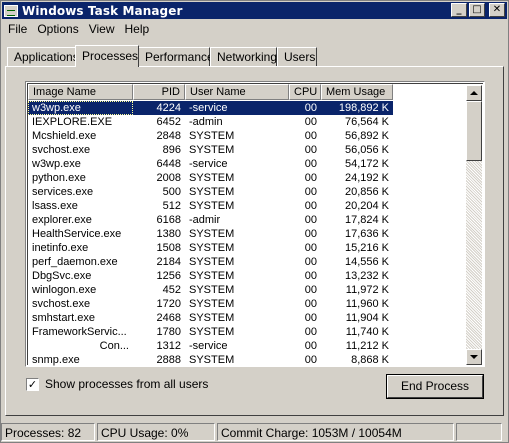 The image size is (509, 443). Describe the element at coordinates (248, 136) in the screenshot. I see `table-row: Mcshield.exe 2848 SYSTEM 00 56,892 K` at that location.